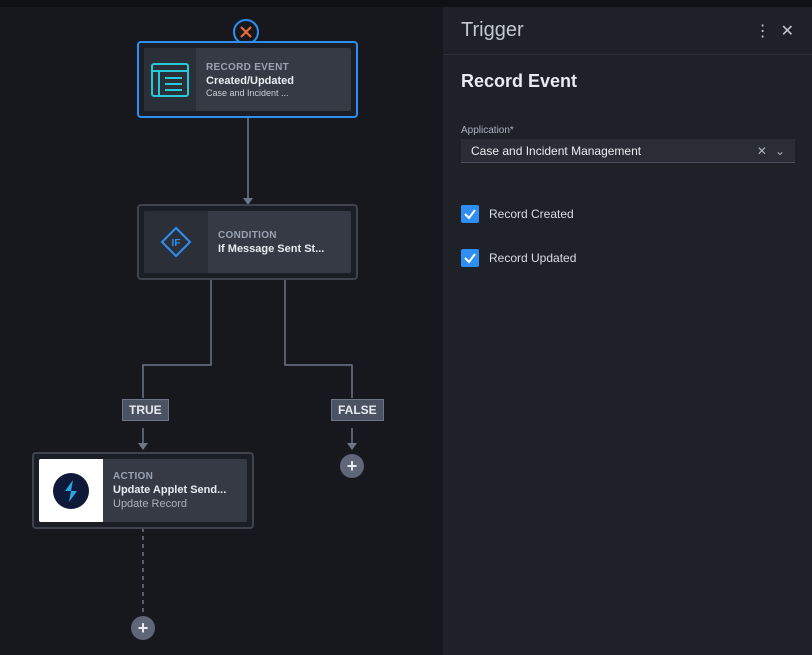 The image size is (812, 655). What do you see at coordinates (763, 31) in the screenshot?
I see `kebab-menu-icon: ⋮` at bounding box center [763, 31].